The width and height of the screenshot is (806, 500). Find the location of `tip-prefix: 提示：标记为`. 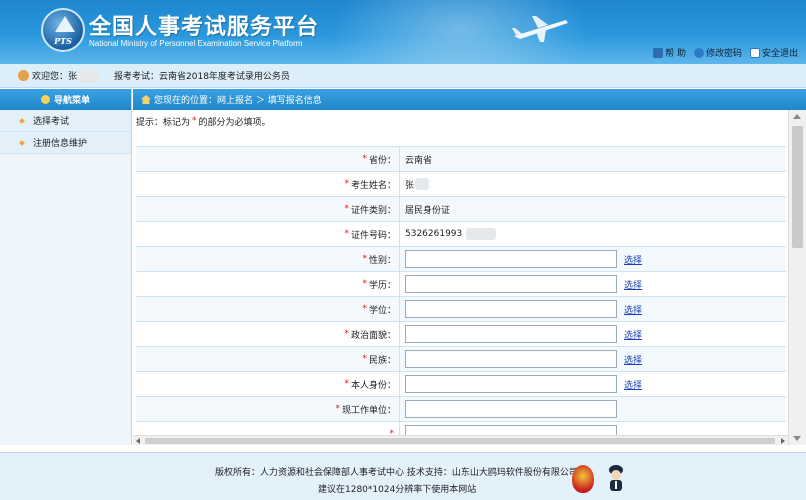

tip-prefix: 提示：标记为 is located at coordinates (163, 122).